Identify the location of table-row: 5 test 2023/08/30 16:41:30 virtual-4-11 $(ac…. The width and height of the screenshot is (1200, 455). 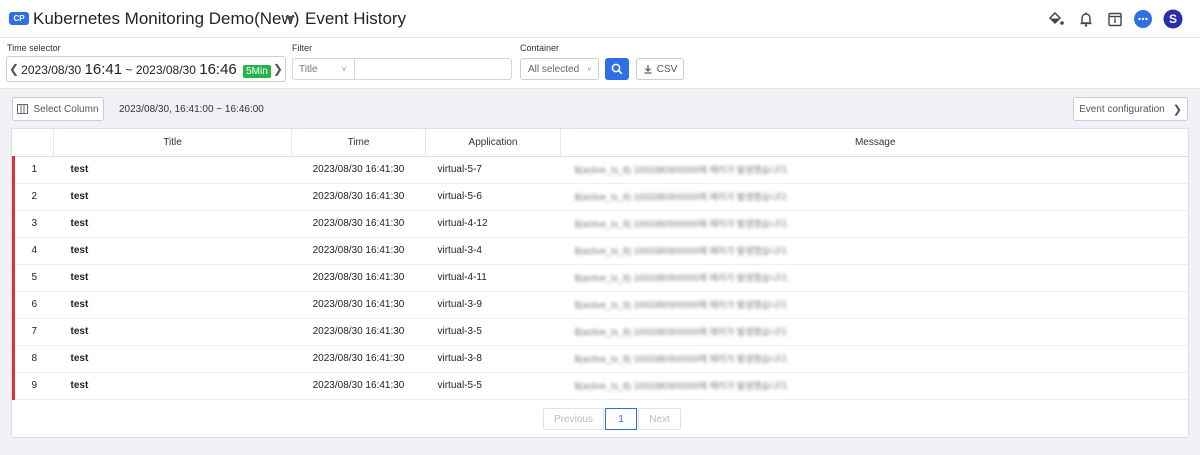
(600, 278).